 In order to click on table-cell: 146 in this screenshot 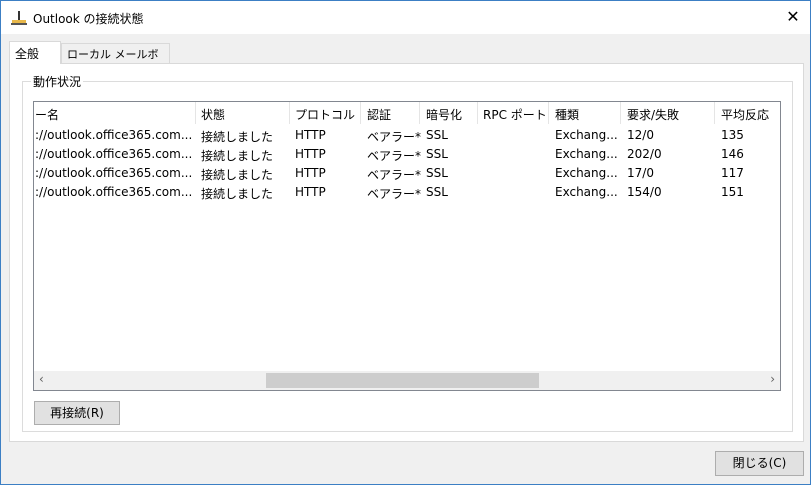, I will do `click(732, 154)`.